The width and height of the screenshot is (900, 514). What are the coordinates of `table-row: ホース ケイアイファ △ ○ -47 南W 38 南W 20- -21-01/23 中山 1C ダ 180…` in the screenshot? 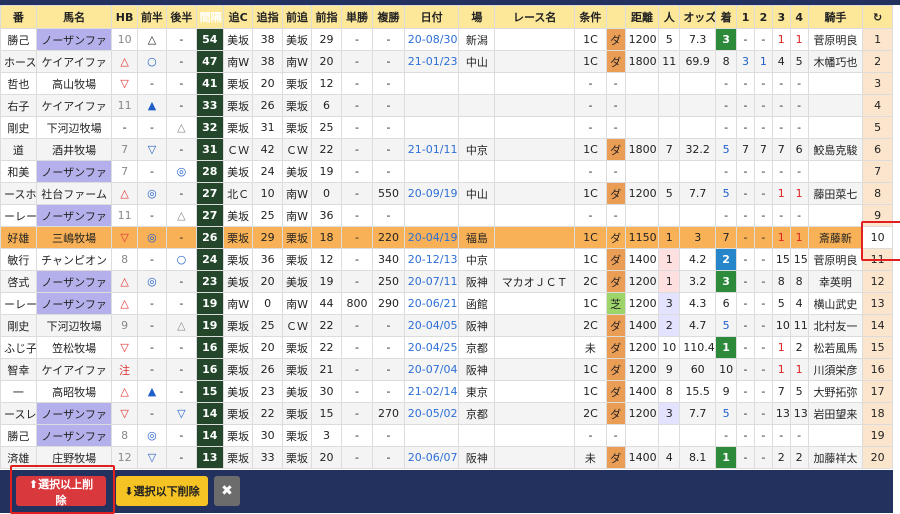 It's located at (446, 61).